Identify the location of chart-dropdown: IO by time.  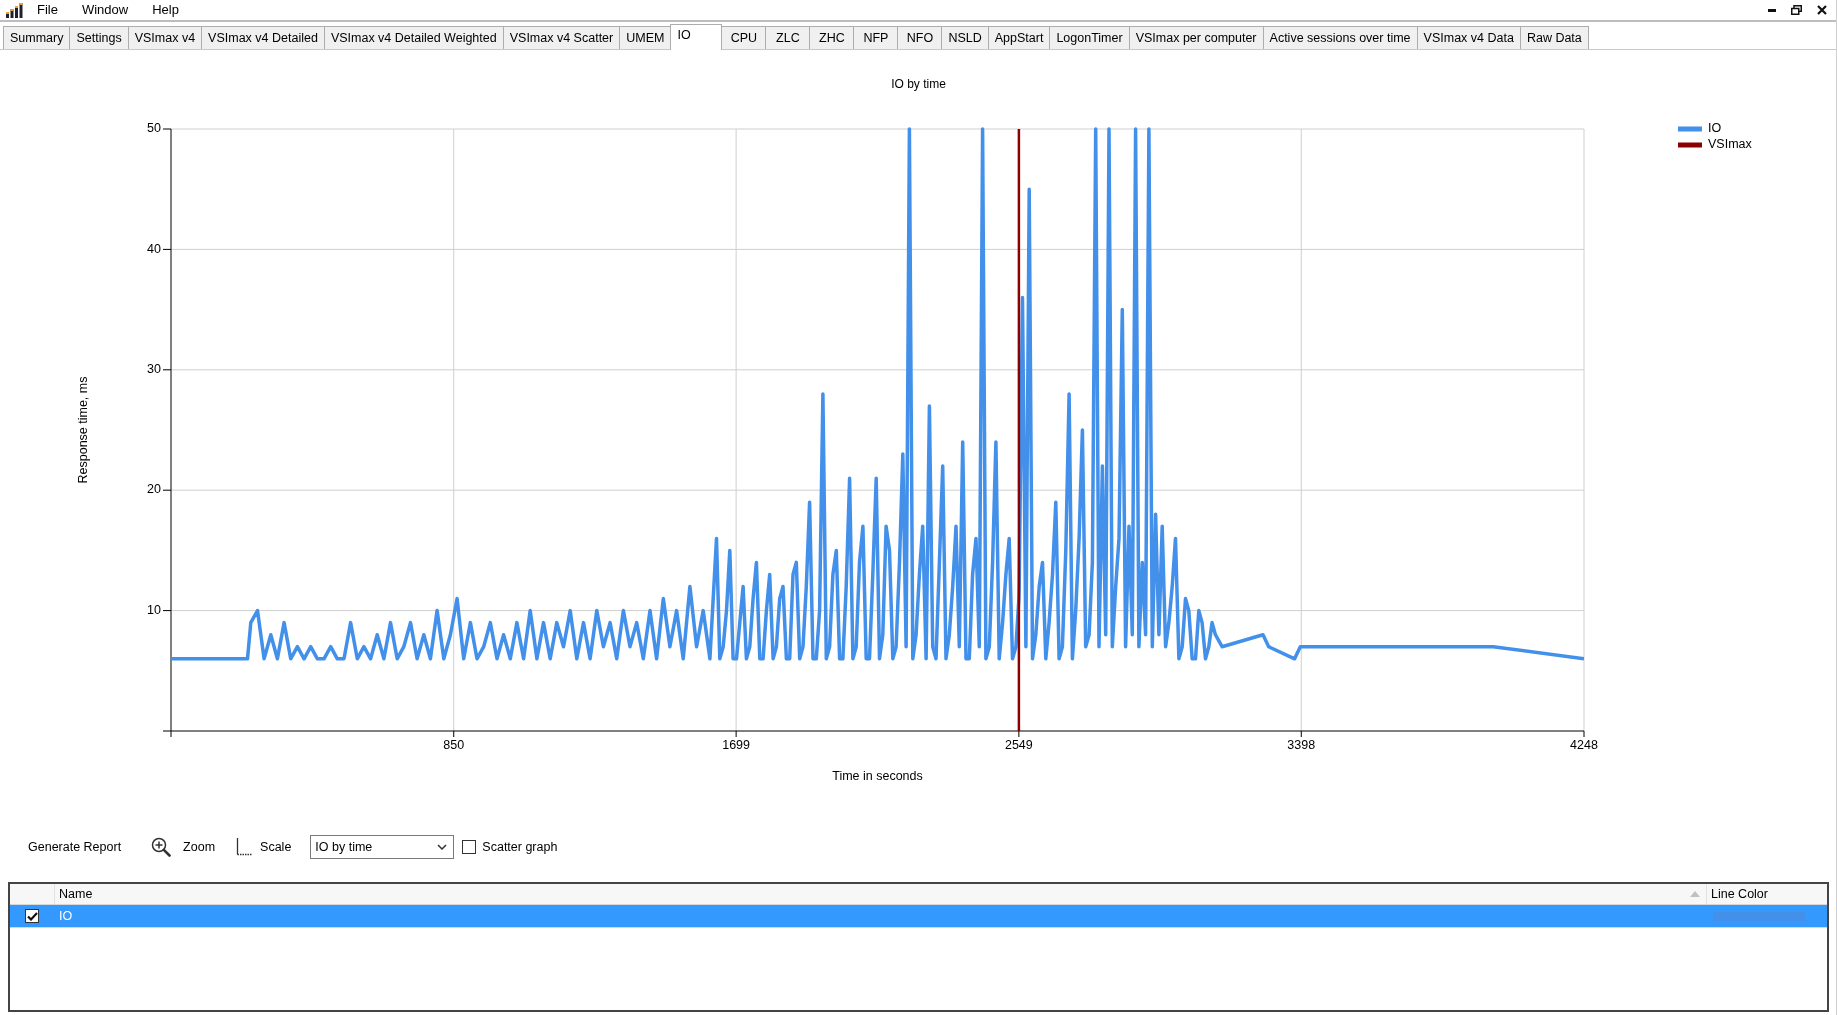
(382, 847).